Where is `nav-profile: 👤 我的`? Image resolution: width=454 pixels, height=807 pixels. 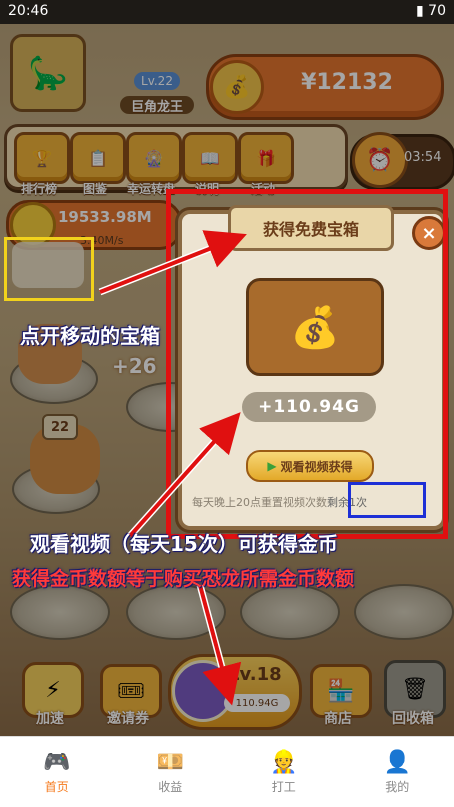
nav-profile: 👤 我的 is located at coordinates (397, 772).